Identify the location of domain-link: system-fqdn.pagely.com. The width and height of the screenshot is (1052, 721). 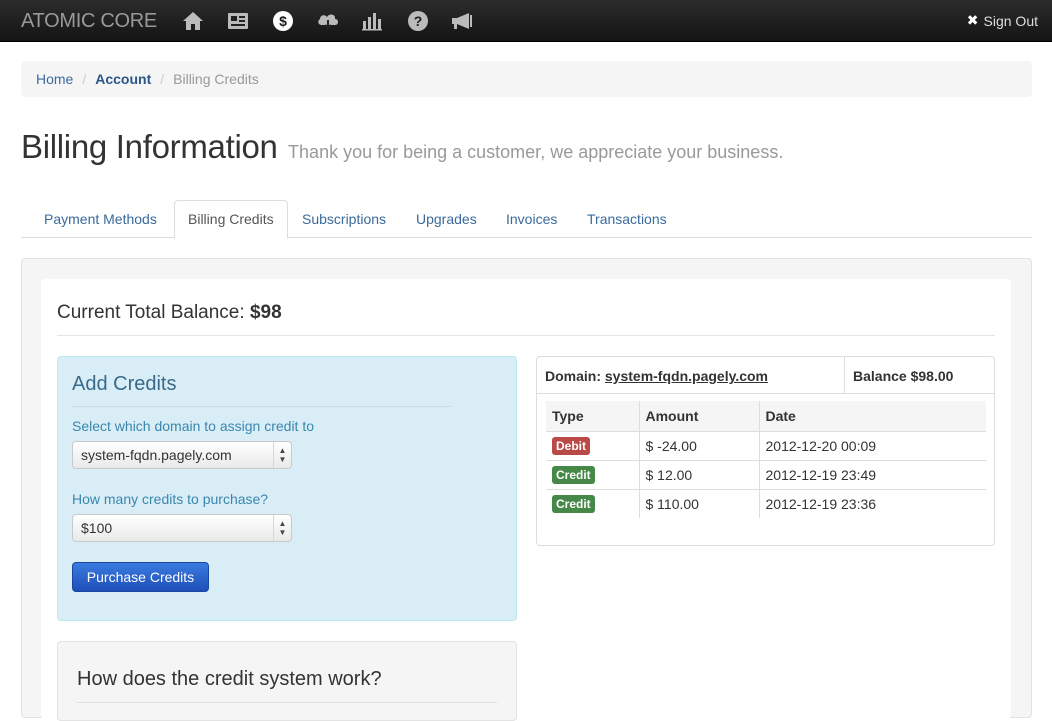
(686, 376).